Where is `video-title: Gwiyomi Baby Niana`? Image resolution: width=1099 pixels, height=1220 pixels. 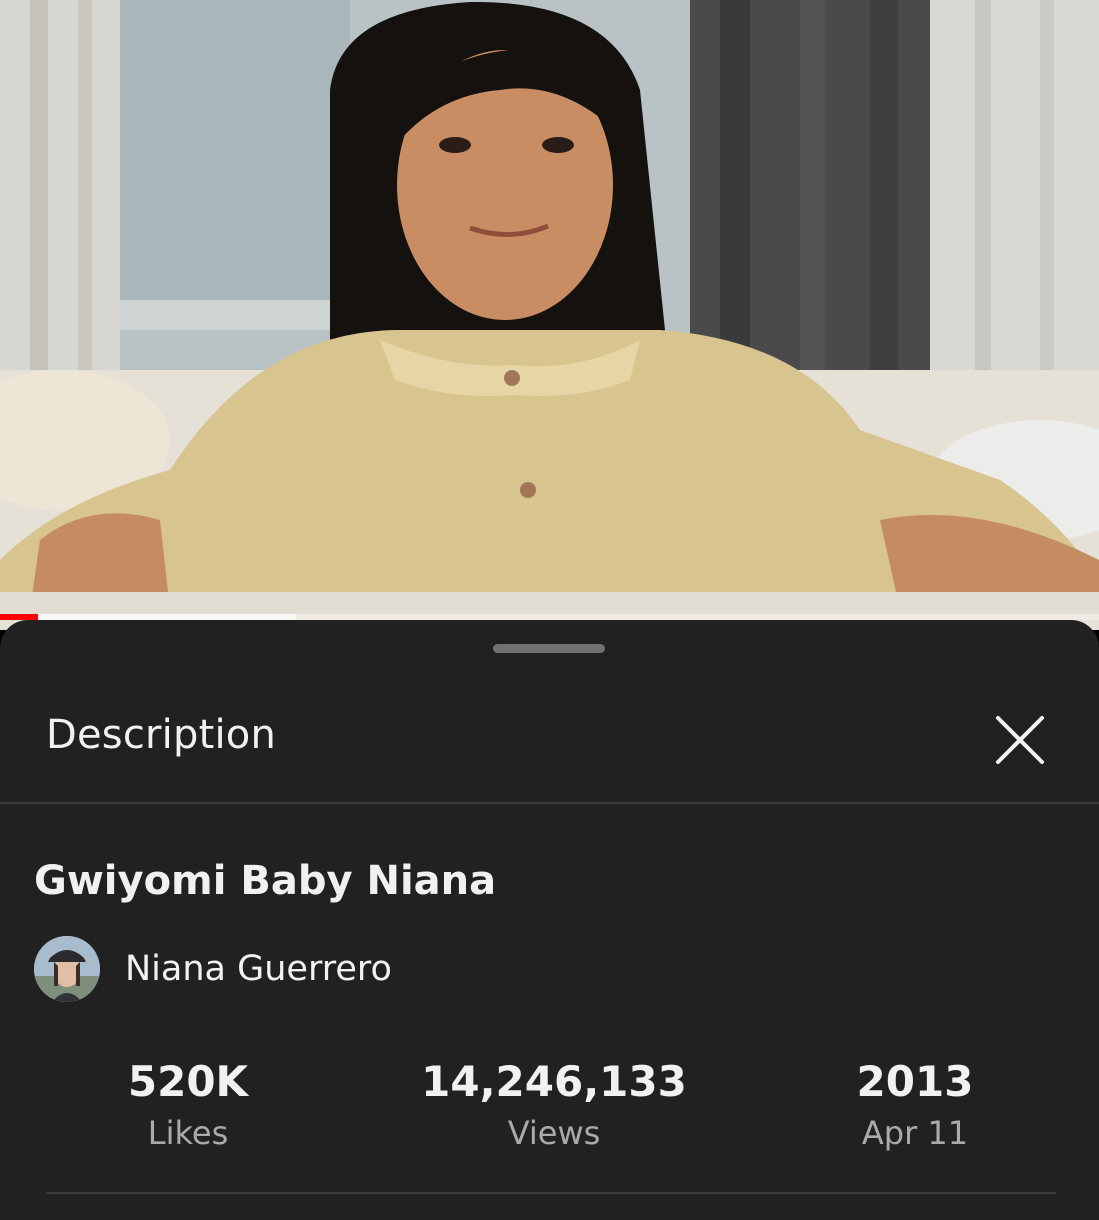 video-title: Gwiyomi Baby Niana is located at coordinates (265, 881).